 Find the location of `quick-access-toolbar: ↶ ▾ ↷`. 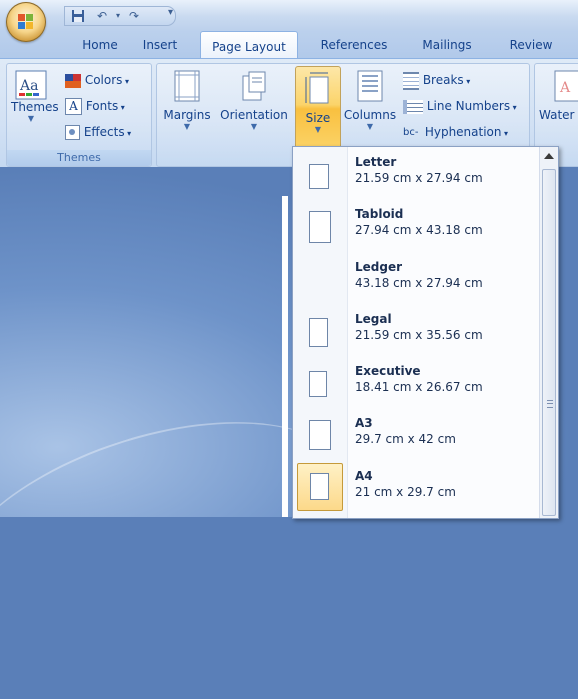

quick-access-toolbar: ↶ ▾ ↷ is located at coordinates (120, 16).